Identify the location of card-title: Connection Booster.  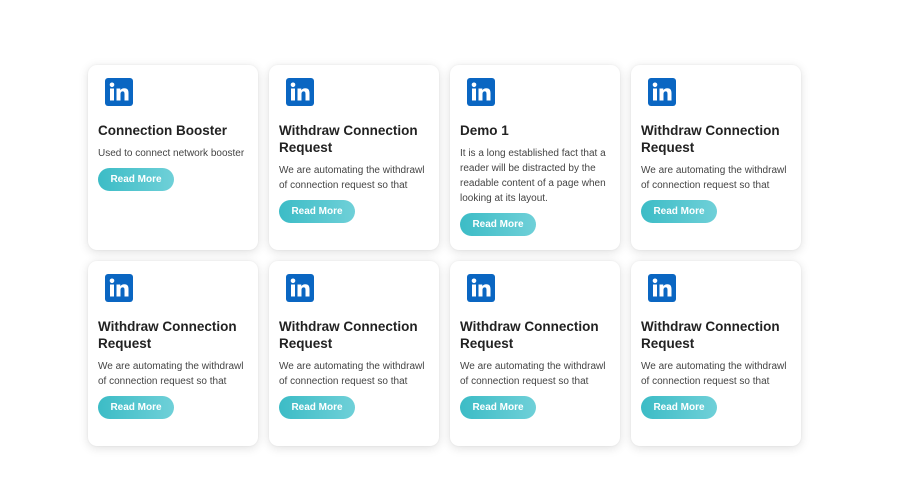
(163, 130).